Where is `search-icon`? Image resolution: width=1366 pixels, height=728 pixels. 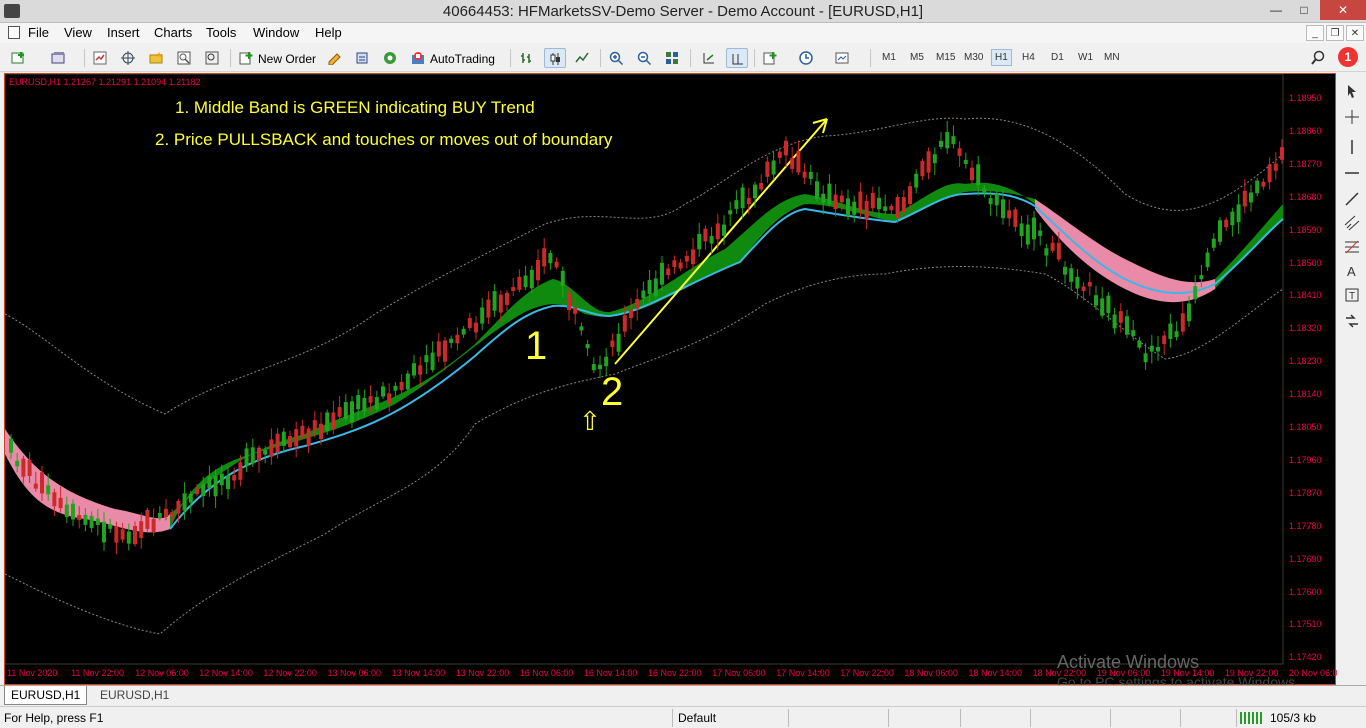
search-icon is located at coordinates (1318, 58).